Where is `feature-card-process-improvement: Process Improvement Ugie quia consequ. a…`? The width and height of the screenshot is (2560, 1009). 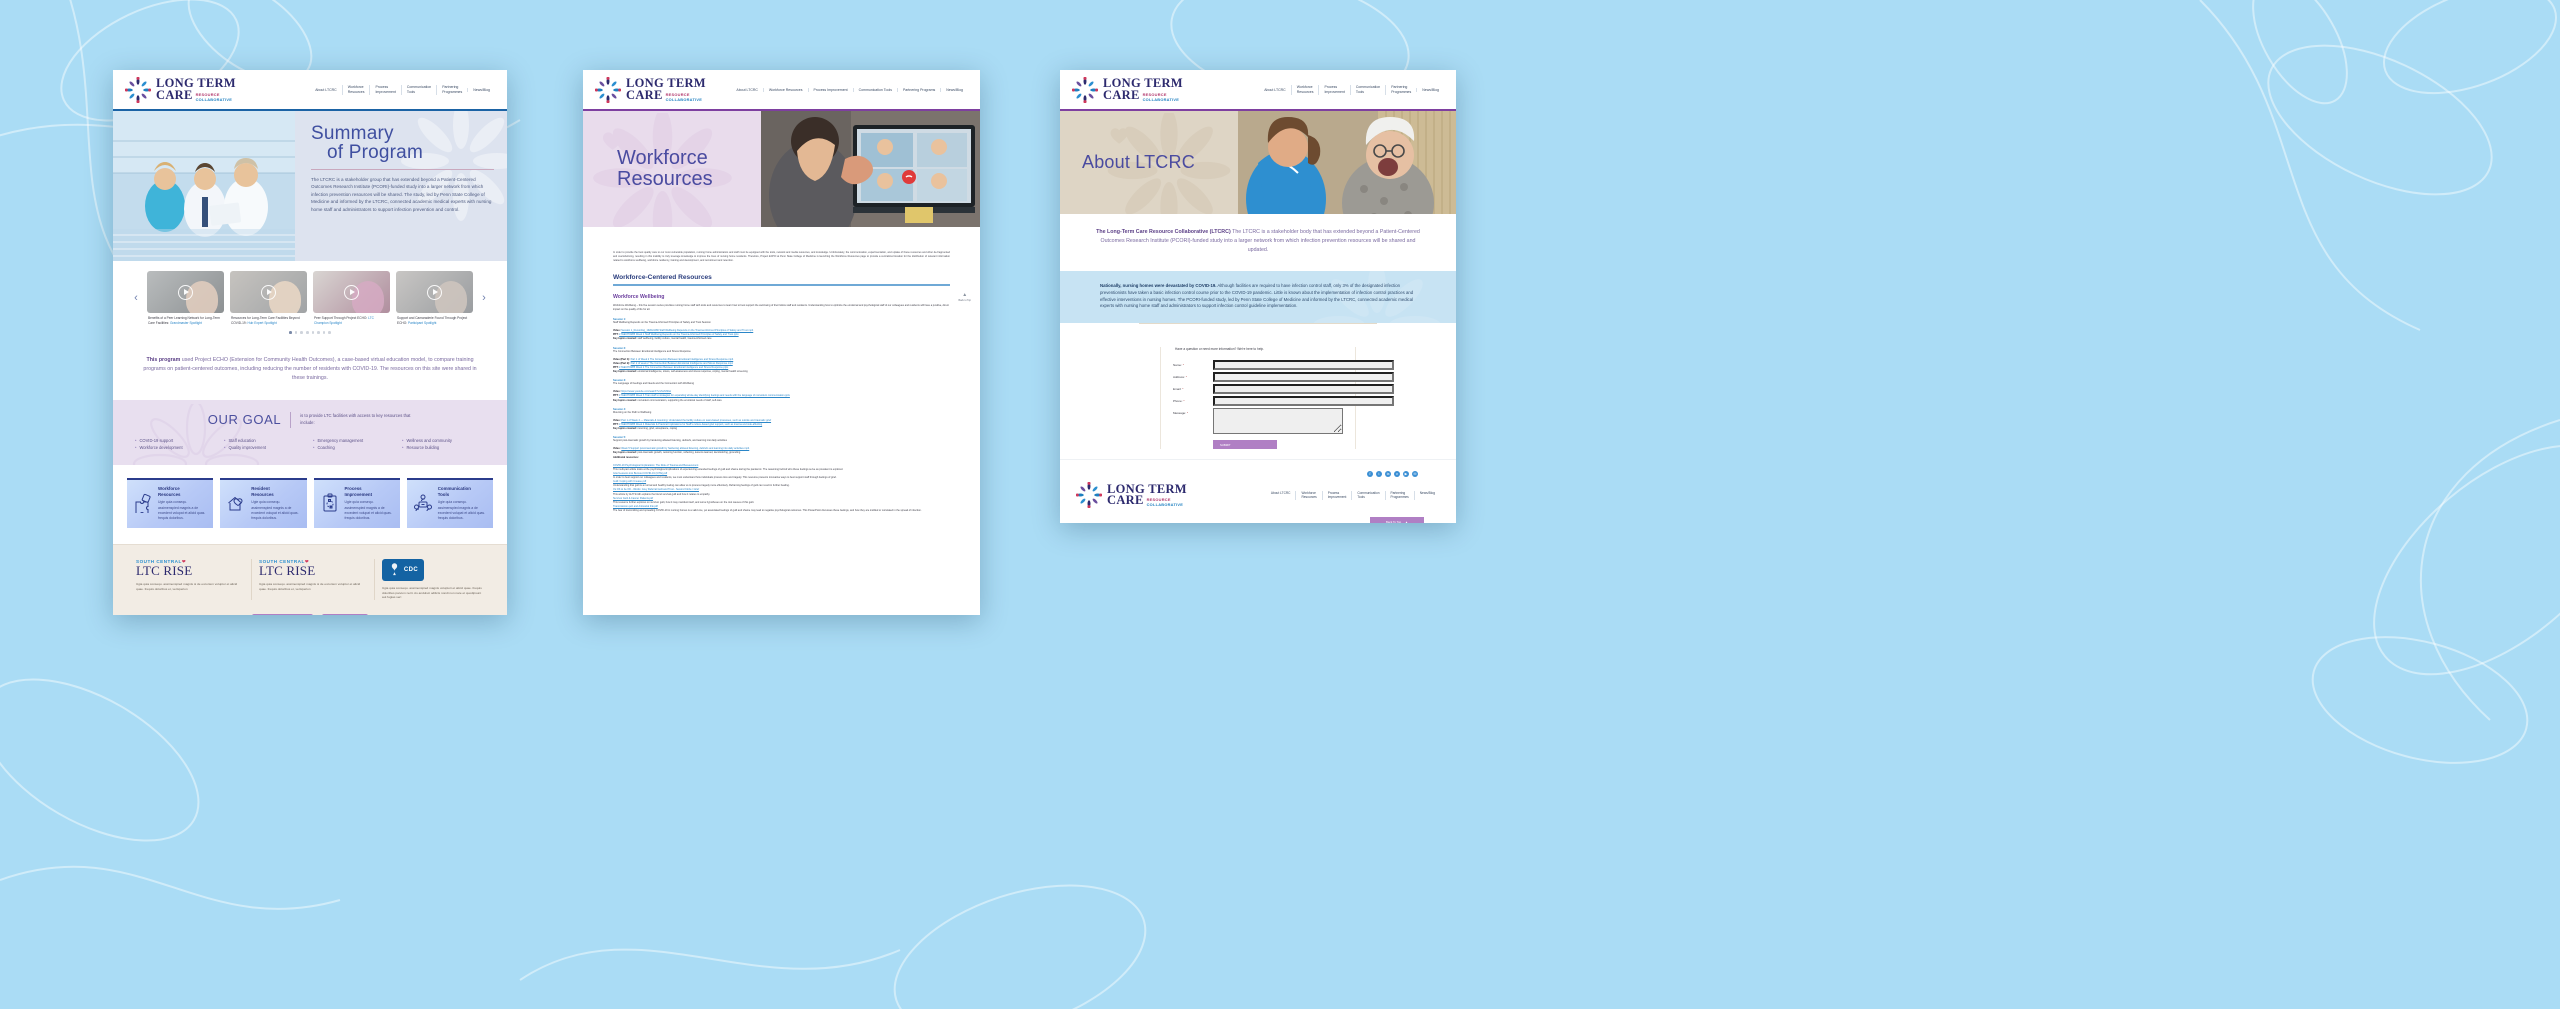 feature-card-process-improvement: Process Improvement Ugie quia consequ. a… is located at coordinates (356, 502).